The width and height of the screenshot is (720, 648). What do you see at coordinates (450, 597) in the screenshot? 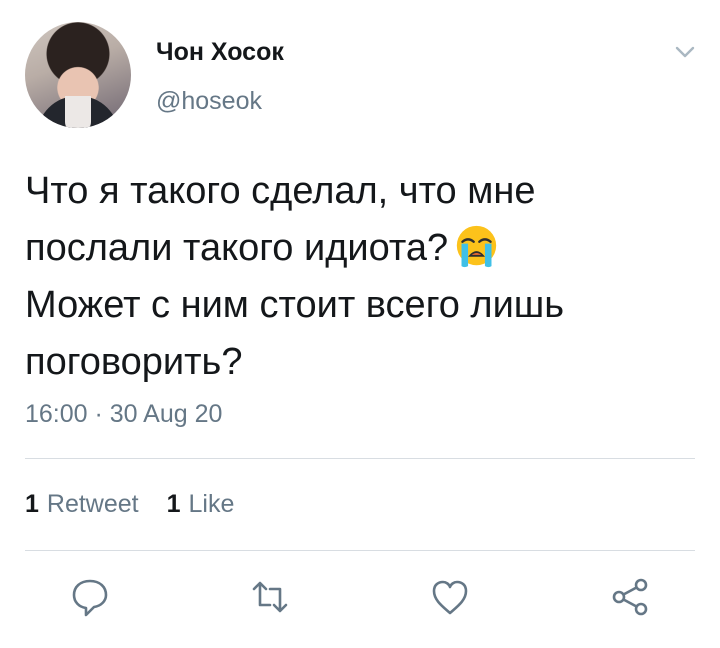
I see `heart-icon` at bounding box center [450, 597].